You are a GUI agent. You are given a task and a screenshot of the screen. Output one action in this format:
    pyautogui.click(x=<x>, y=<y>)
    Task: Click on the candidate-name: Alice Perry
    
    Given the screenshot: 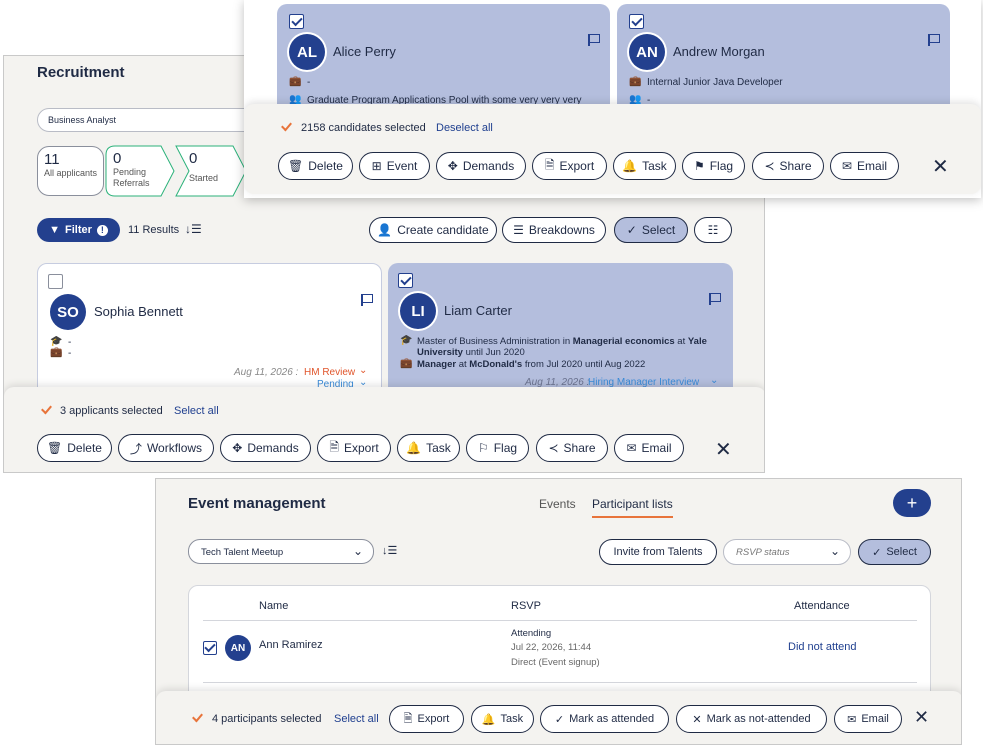 What is the action you would take?
    pyautogui.click(x=364, y=51)
    